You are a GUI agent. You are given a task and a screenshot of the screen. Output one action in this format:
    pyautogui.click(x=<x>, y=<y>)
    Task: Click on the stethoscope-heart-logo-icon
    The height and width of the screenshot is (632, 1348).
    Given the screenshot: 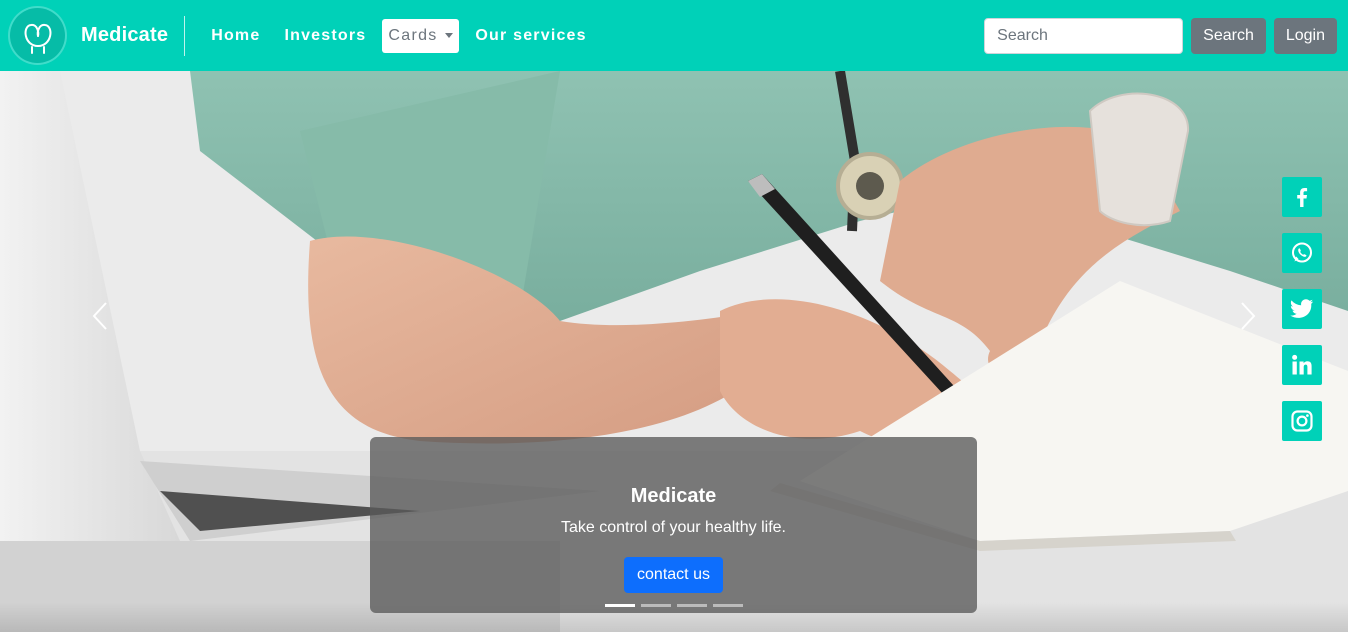 What is the action you would take?
    pyautogui.click(x=37, y=35)
    